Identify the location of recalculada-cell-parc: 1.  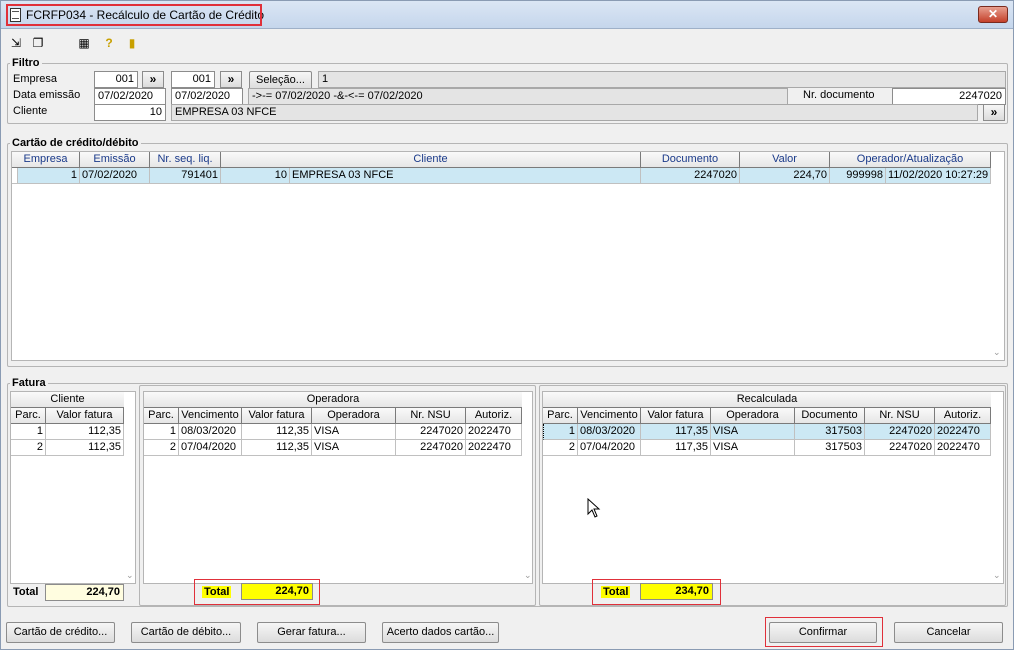
(560, 432).